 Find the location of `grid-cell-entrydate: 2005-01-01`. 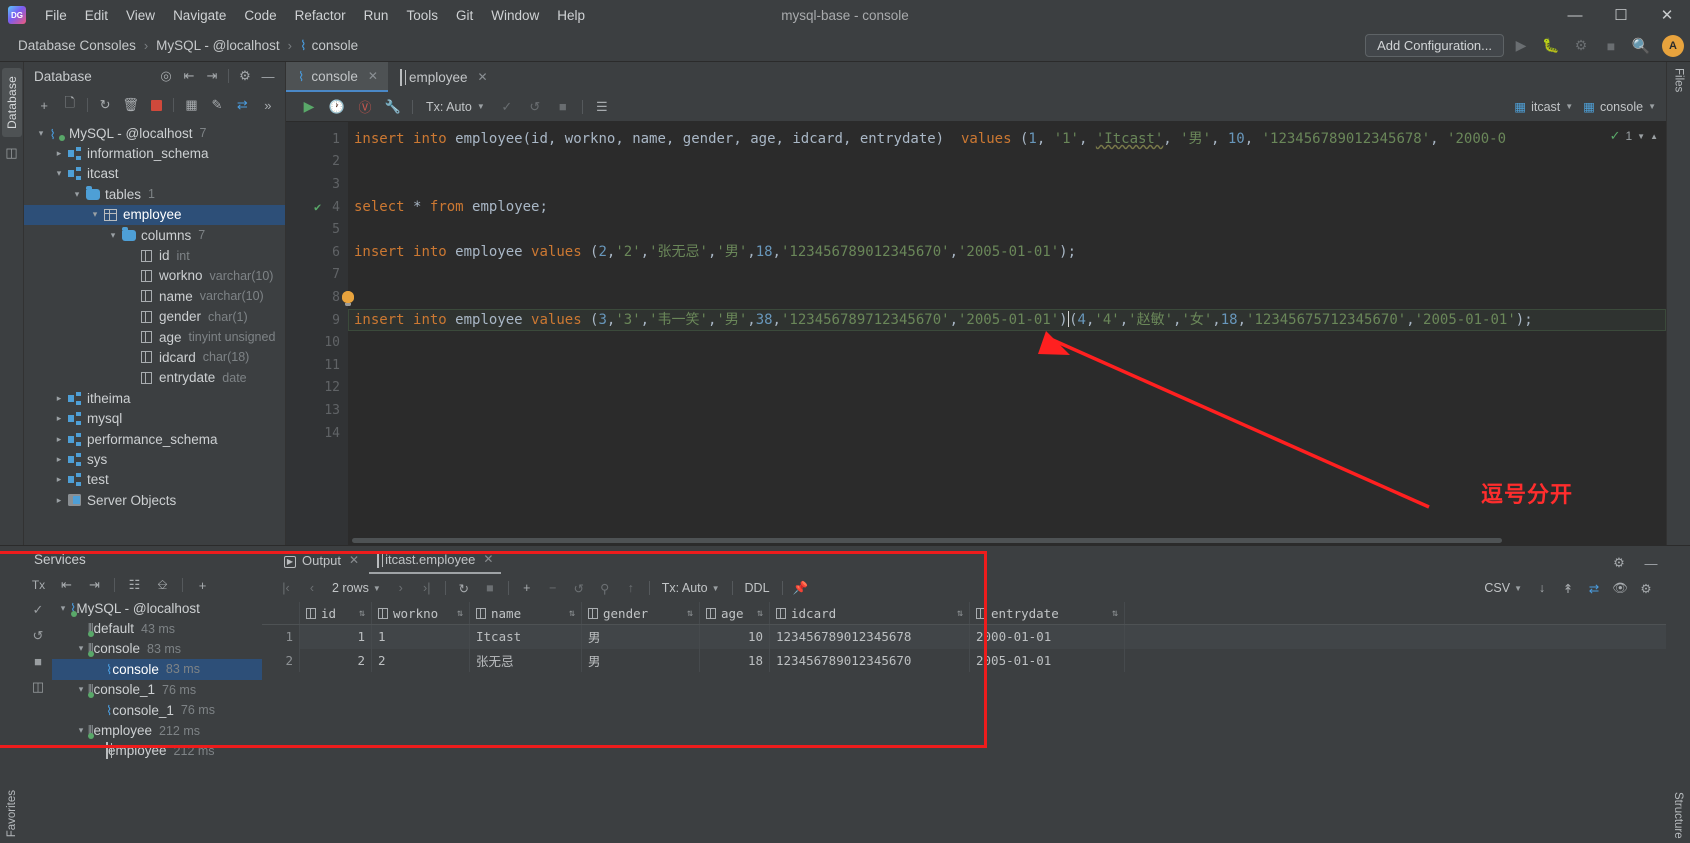

grid-cell-entrydate: 2005-01-01 is located at coordinates (1047, 660).